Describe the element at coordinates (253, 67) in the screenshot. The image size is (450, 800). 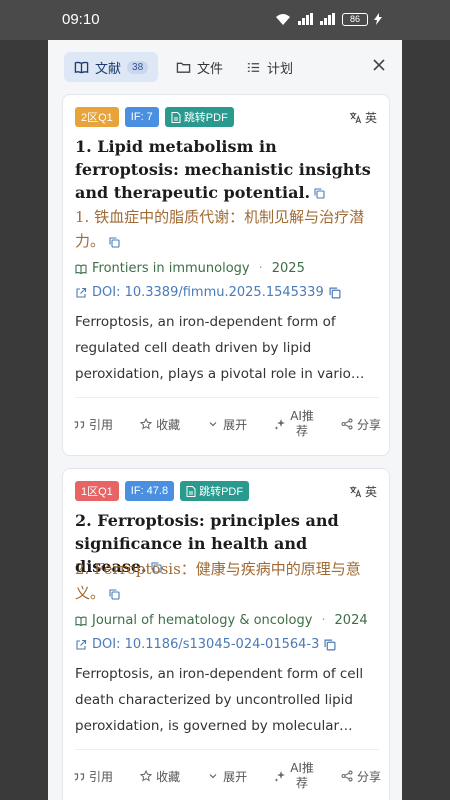
I see `list-icon` at that location.